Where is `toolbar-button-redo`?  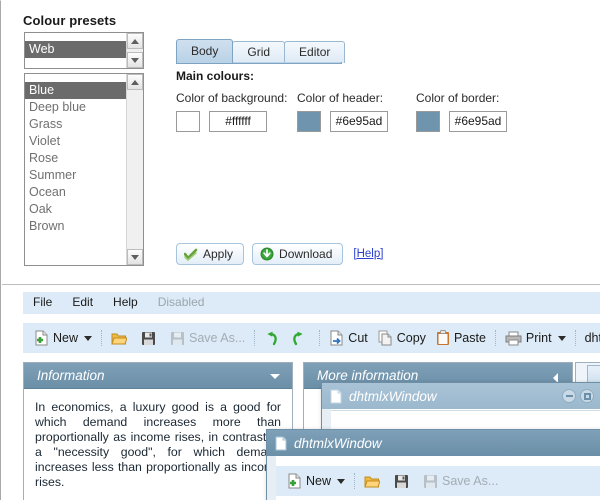 toolbar-button-redo is located at coordinates (273, 338).